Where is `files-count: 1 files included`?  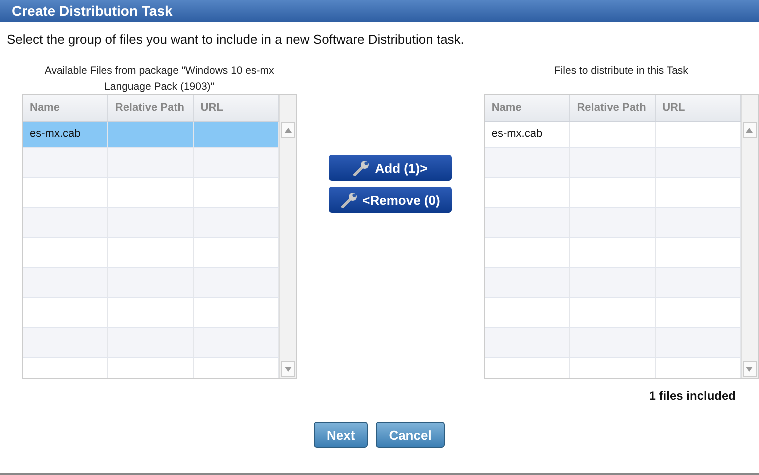 files-count: 1 files included is located at coordinates (692, 396).